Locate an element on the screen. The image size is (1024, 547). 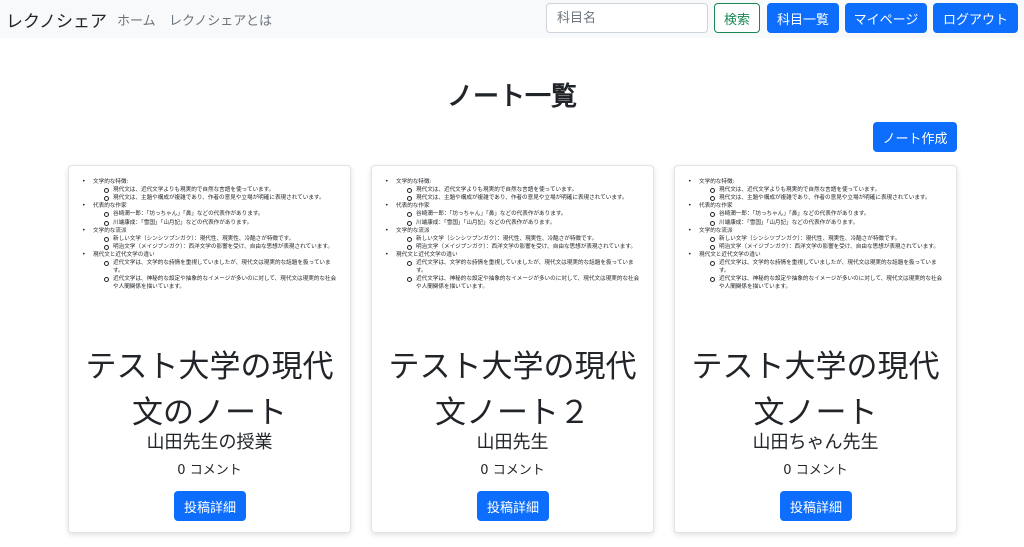
brand-logo: レクノシェア is located at coordinates (56, 19).